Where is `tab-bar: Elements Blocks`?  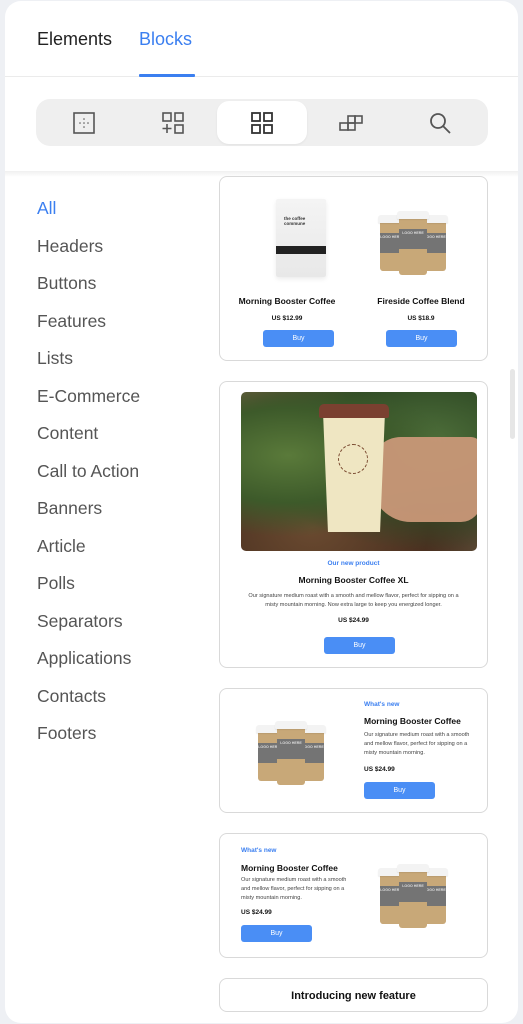
tab-bar: Elements Blocks is located at coordinates (261, 39).